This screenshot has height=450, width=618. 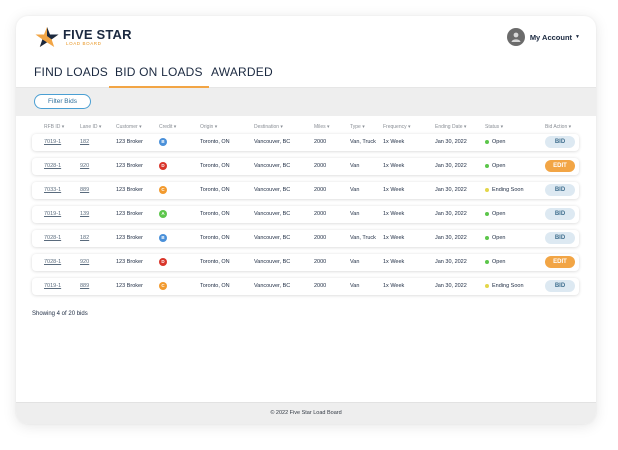 I want to click on column-header-status: Status ▾, so click(x=494, y=127).